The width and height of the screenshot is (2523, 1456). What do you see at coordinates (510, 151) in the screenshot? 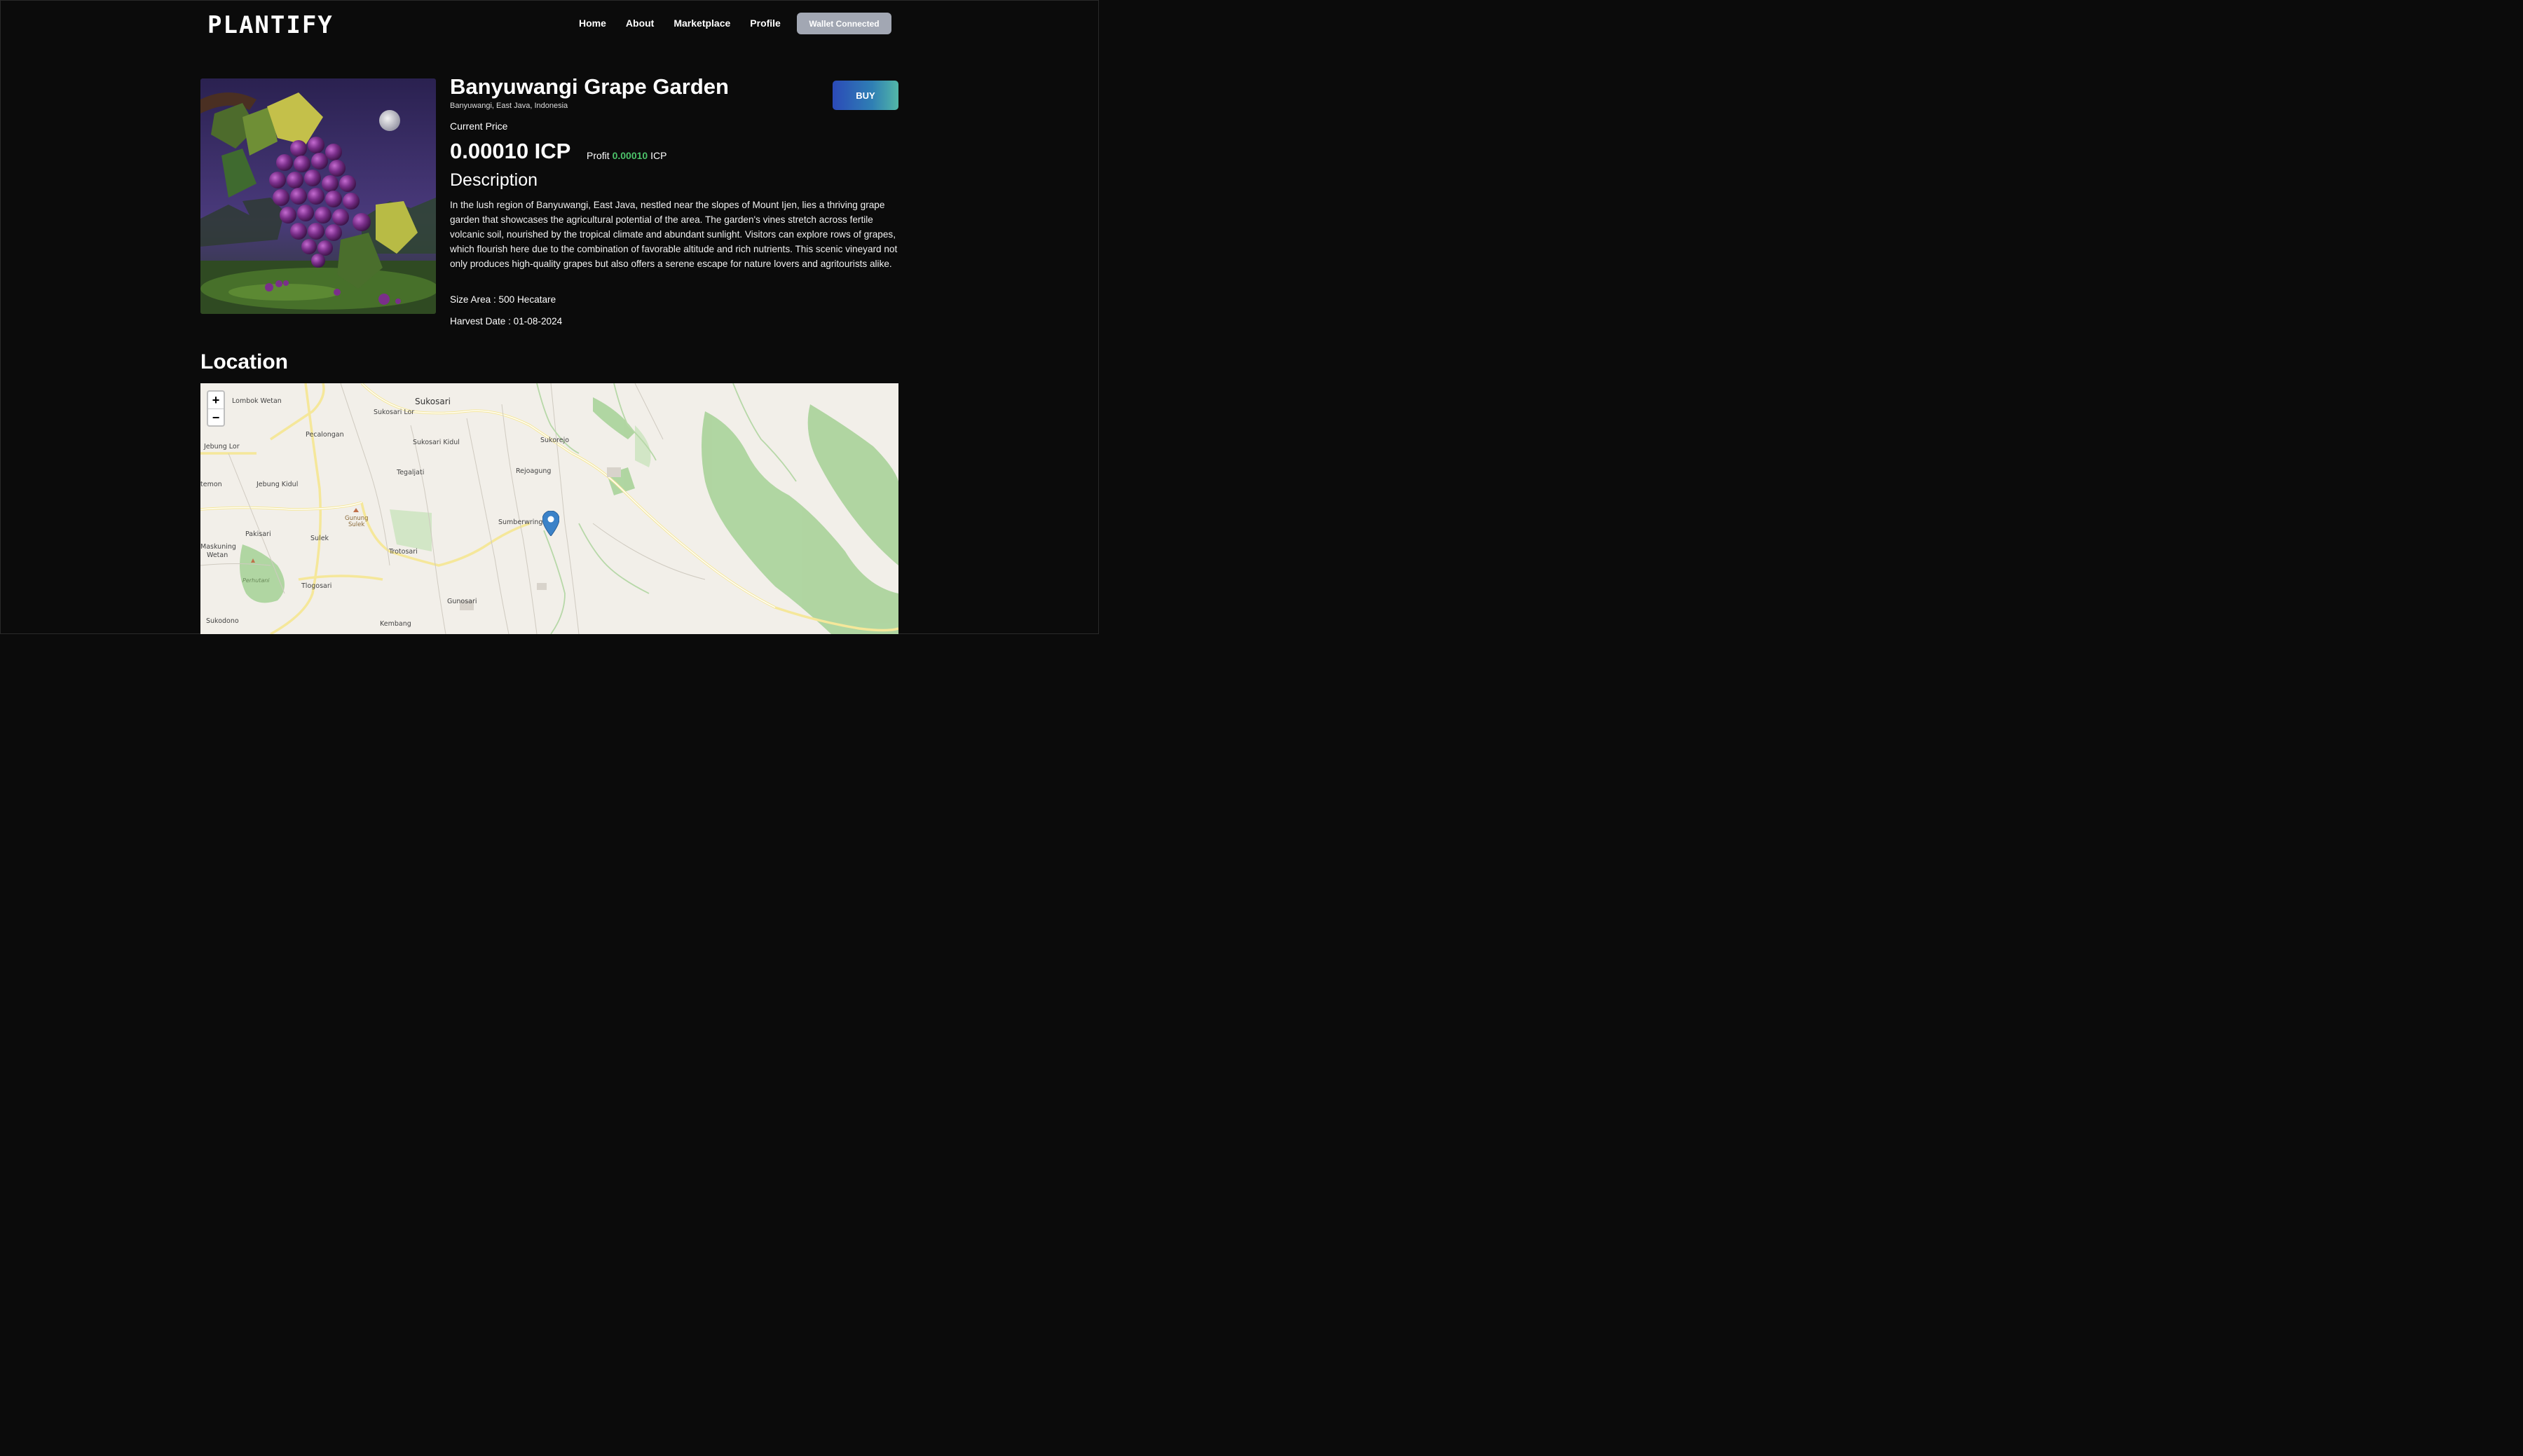
I see `current-price: 0.00010 ICP` at bounding box center [510, 151].